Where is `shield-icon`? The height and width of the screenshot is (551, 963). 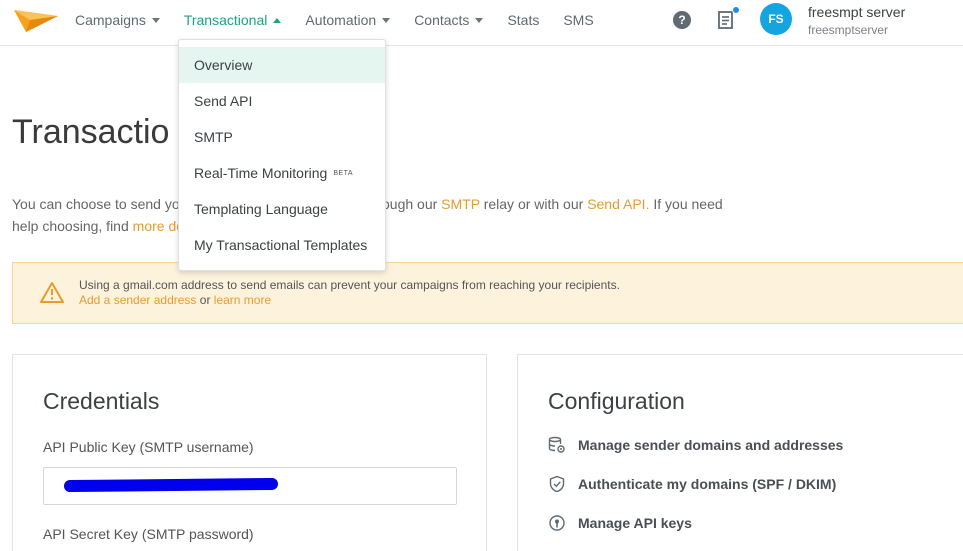
shield-icon is located at coordinates (557, 484).